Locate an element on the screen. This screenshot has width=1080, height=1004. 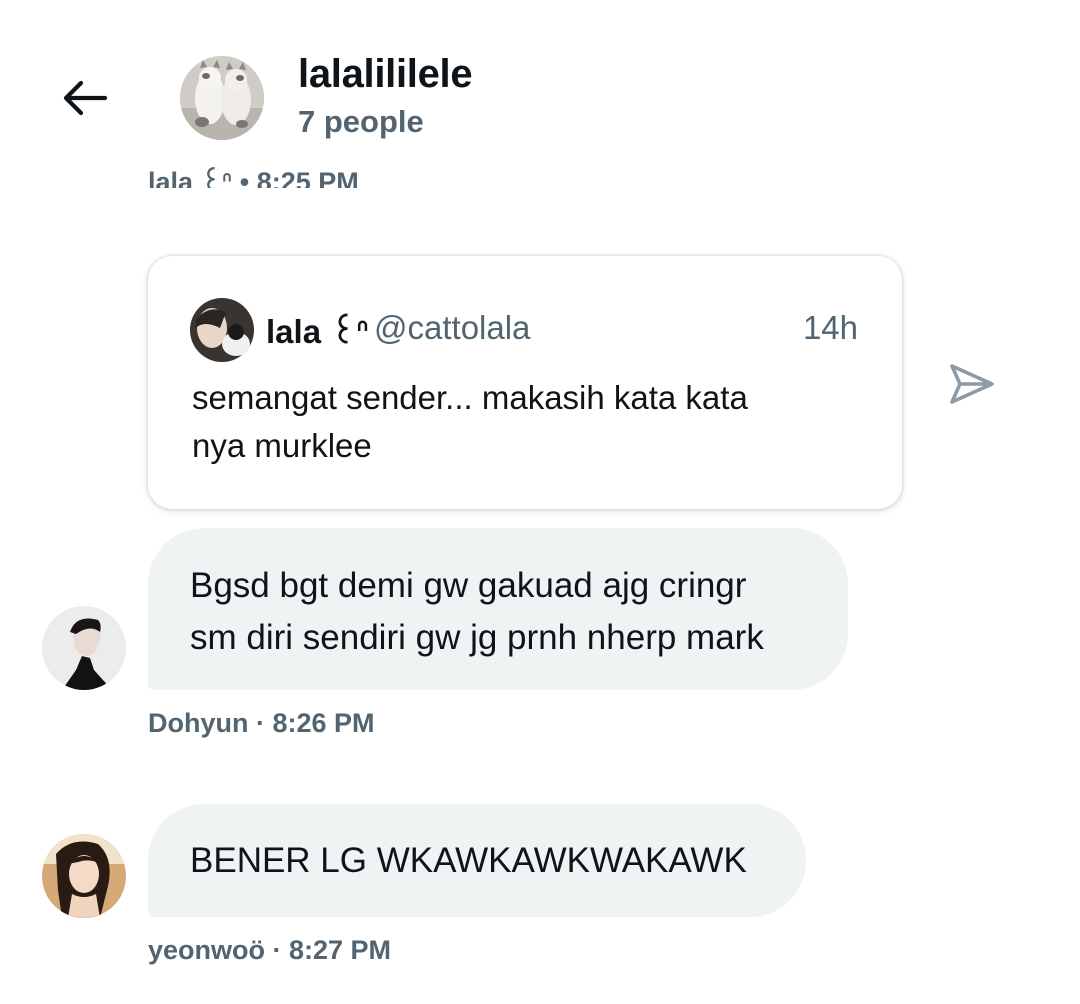
yeonwoo-photo is located at coordinates (84, 876).